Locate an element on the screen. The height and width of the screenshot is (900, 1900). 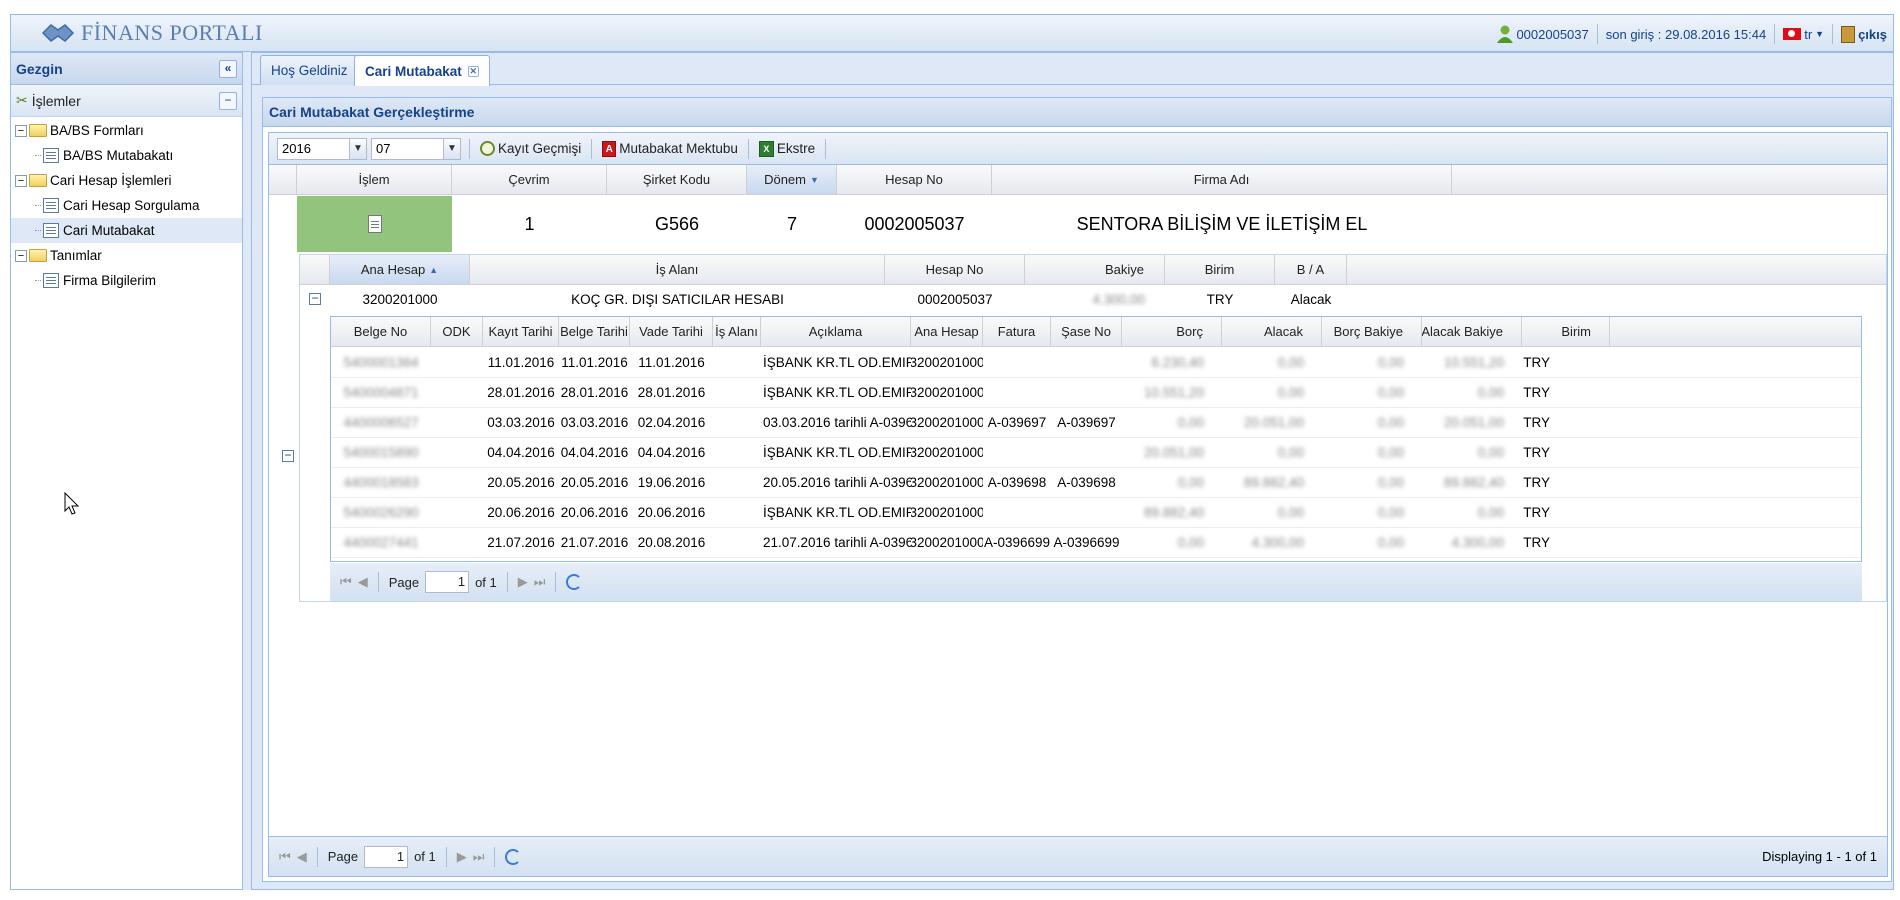
collapse-panel-button: « is located at coordinates (228, 68).